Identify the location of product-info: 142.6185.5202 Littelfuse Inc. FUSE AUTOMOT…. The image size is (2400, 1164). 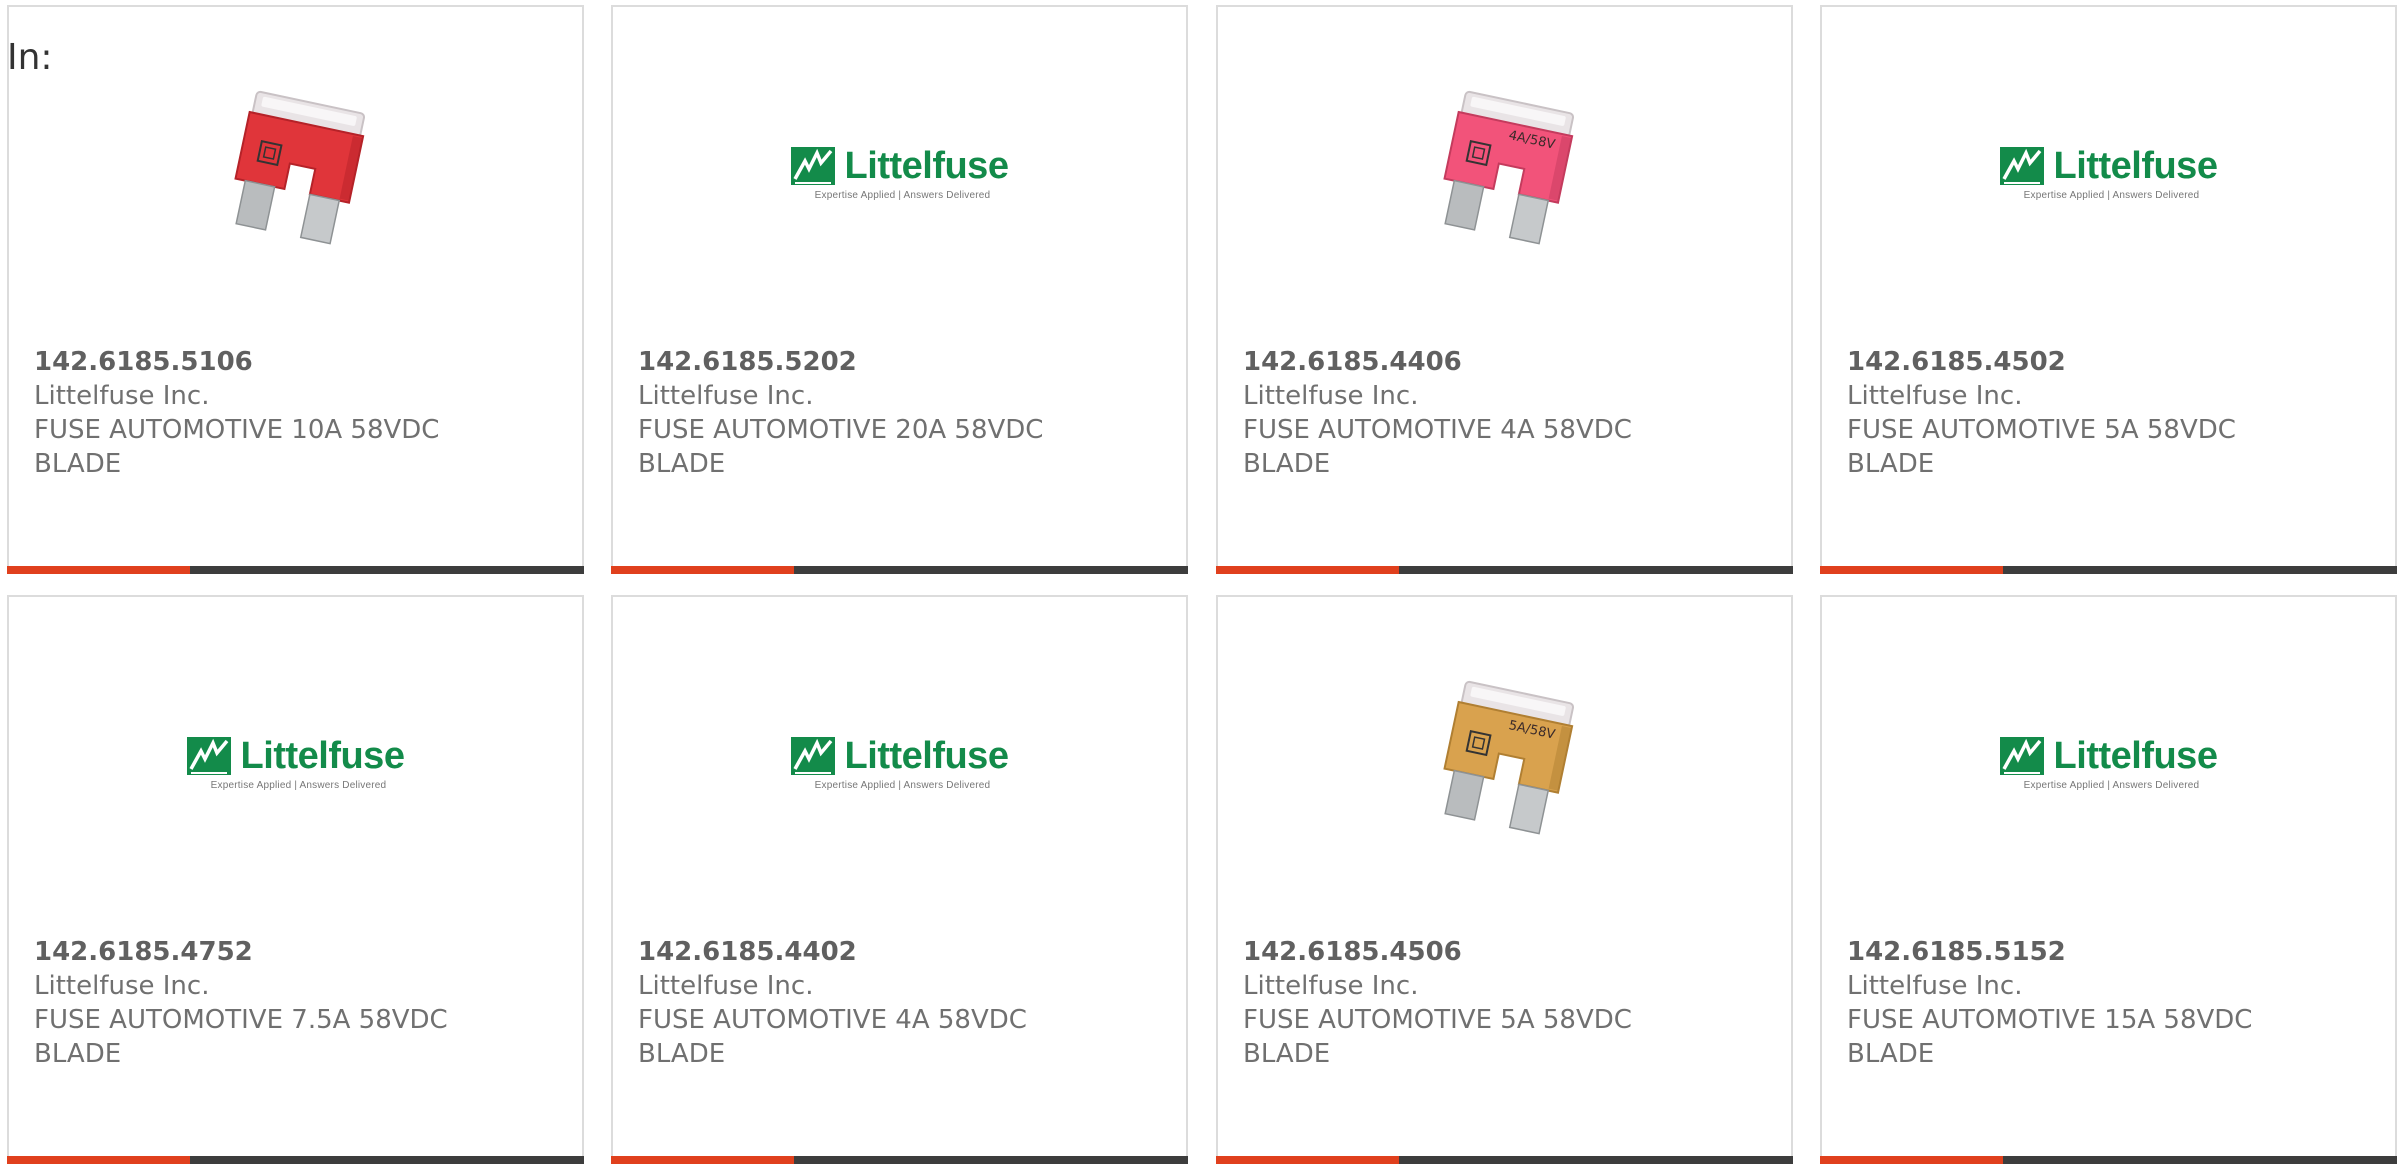
(902, 413).